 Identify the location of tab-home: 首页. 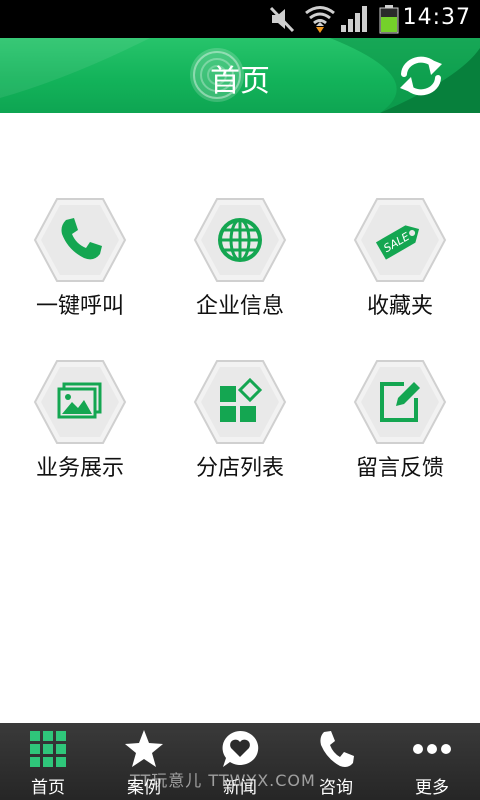
(48, 761).